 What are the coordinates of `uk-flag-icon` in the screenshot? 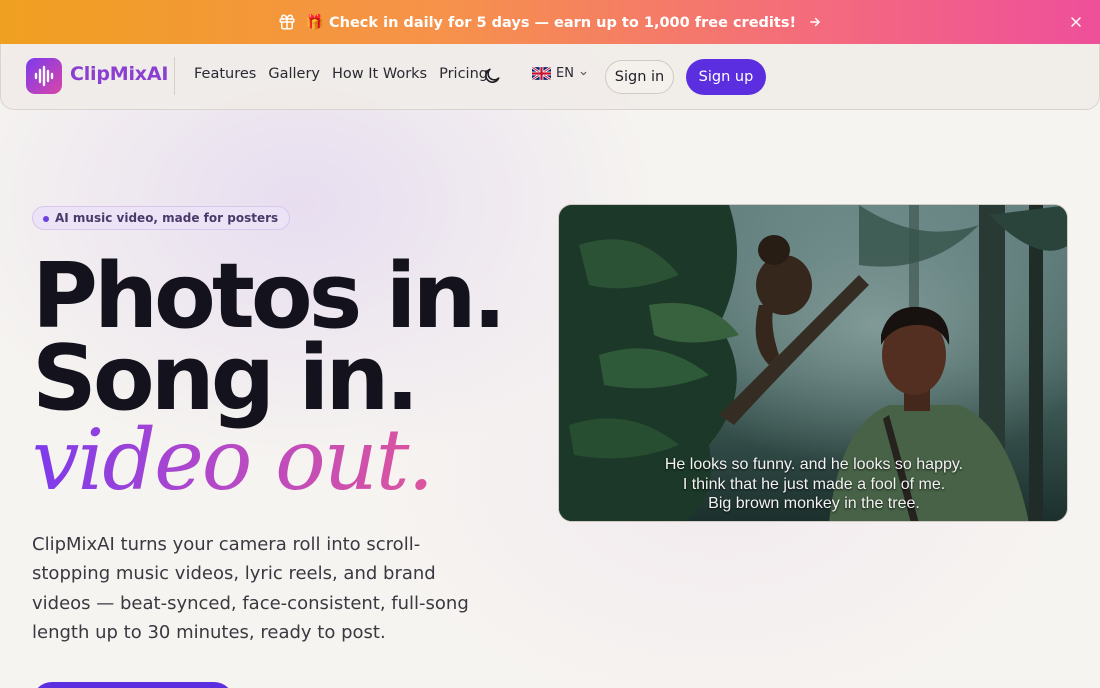 It's located at (541, 73).